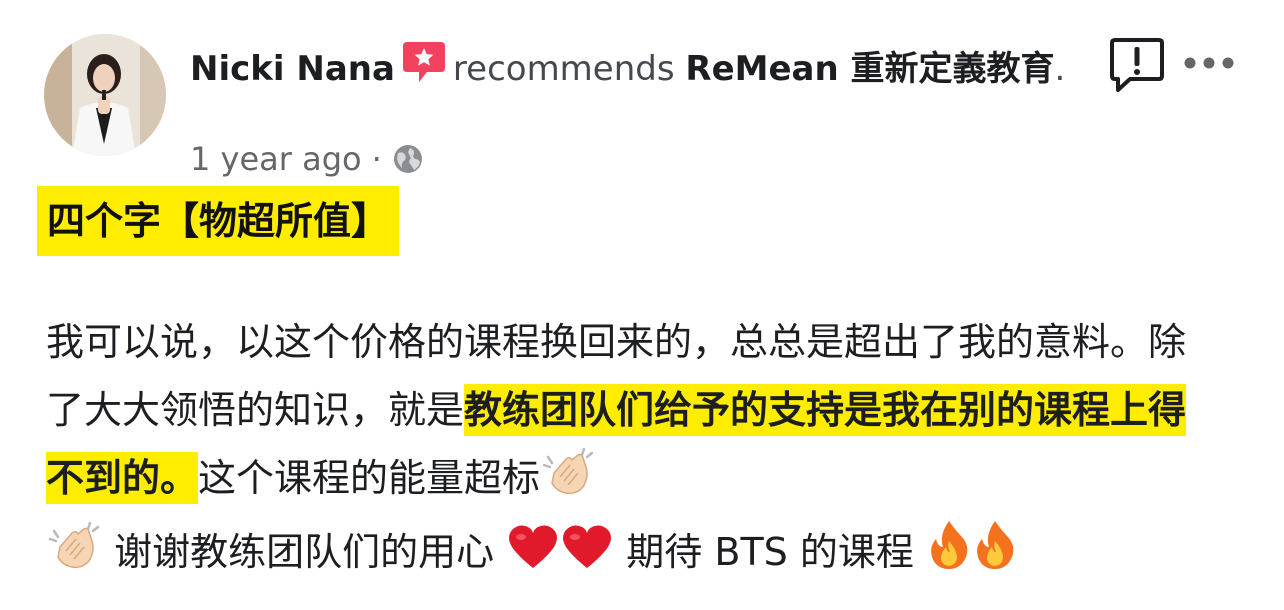 Image resolution: width=1284 pixels, height=610 pixels. I want to click on page-name-link: ReMean 重新定義教育, so click(869, 69).